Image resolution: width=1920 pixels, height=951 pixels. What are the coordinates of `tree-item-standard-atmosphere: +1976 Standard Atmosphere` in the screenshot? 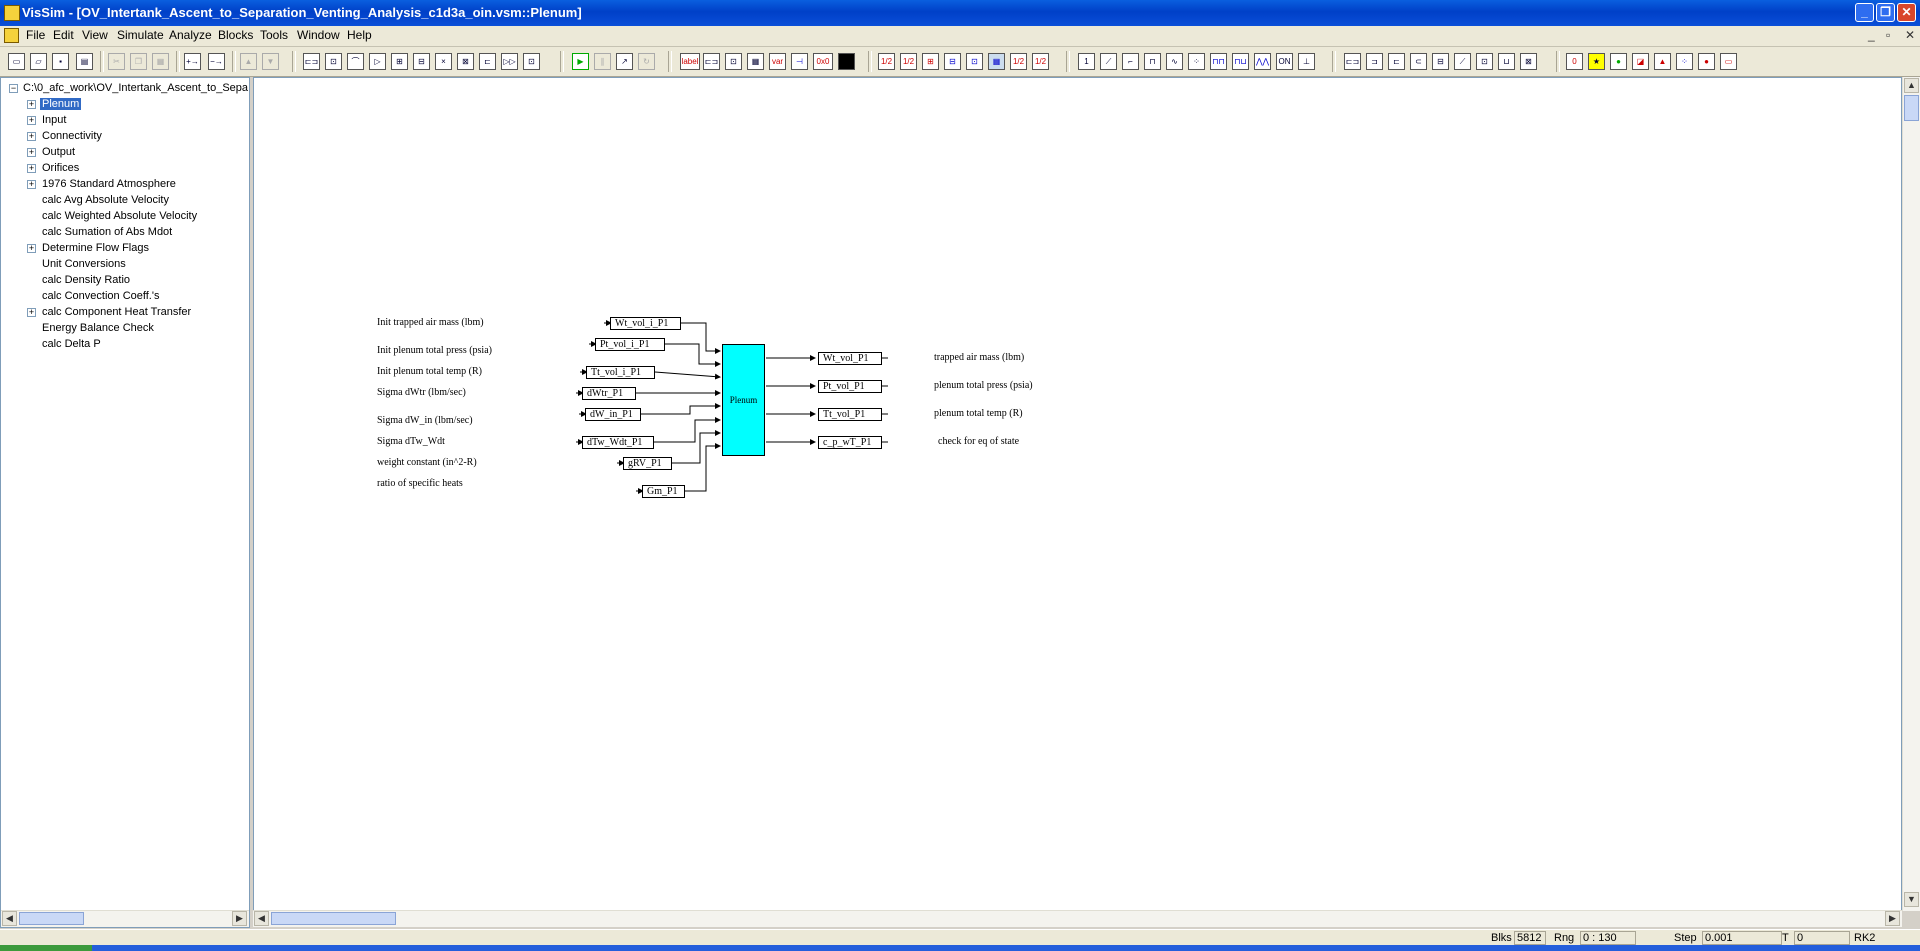 It's located at (124, 185).